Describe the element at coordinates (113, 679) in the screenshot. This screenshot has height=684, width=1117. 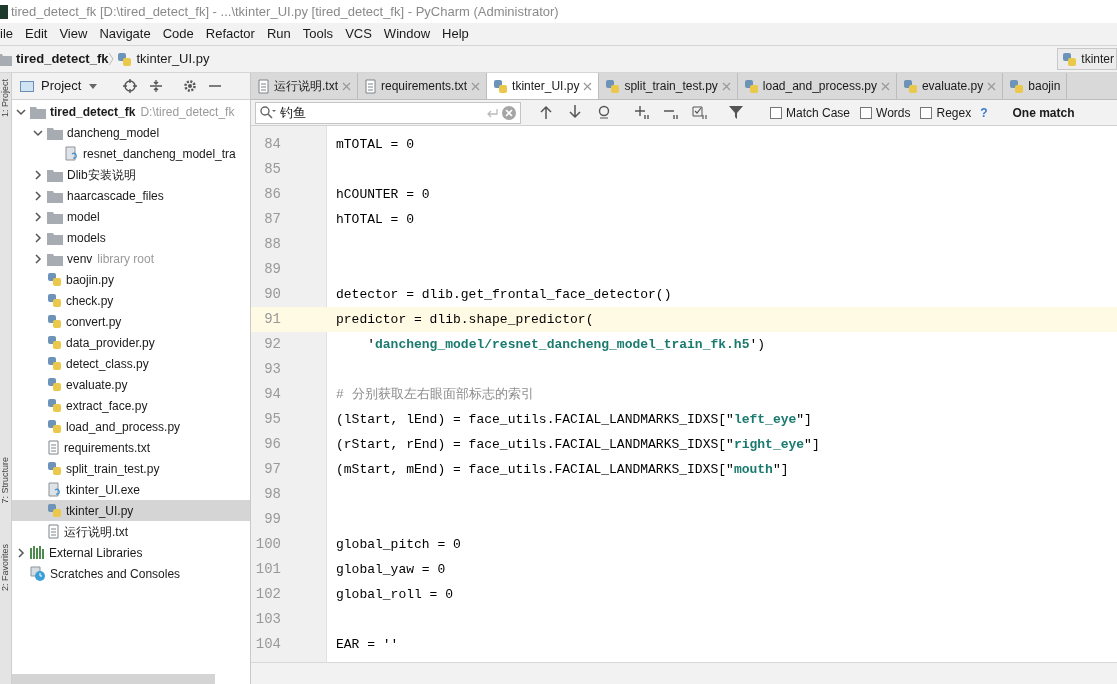
I see `scrollbar` at that location.